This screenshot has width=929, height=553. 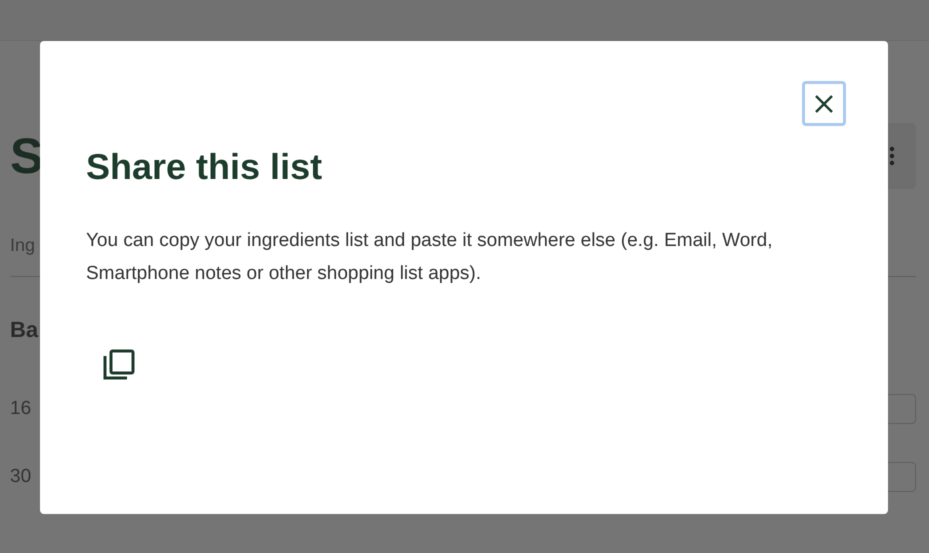 I want to click on close-icon, so click(x=824, y=104).